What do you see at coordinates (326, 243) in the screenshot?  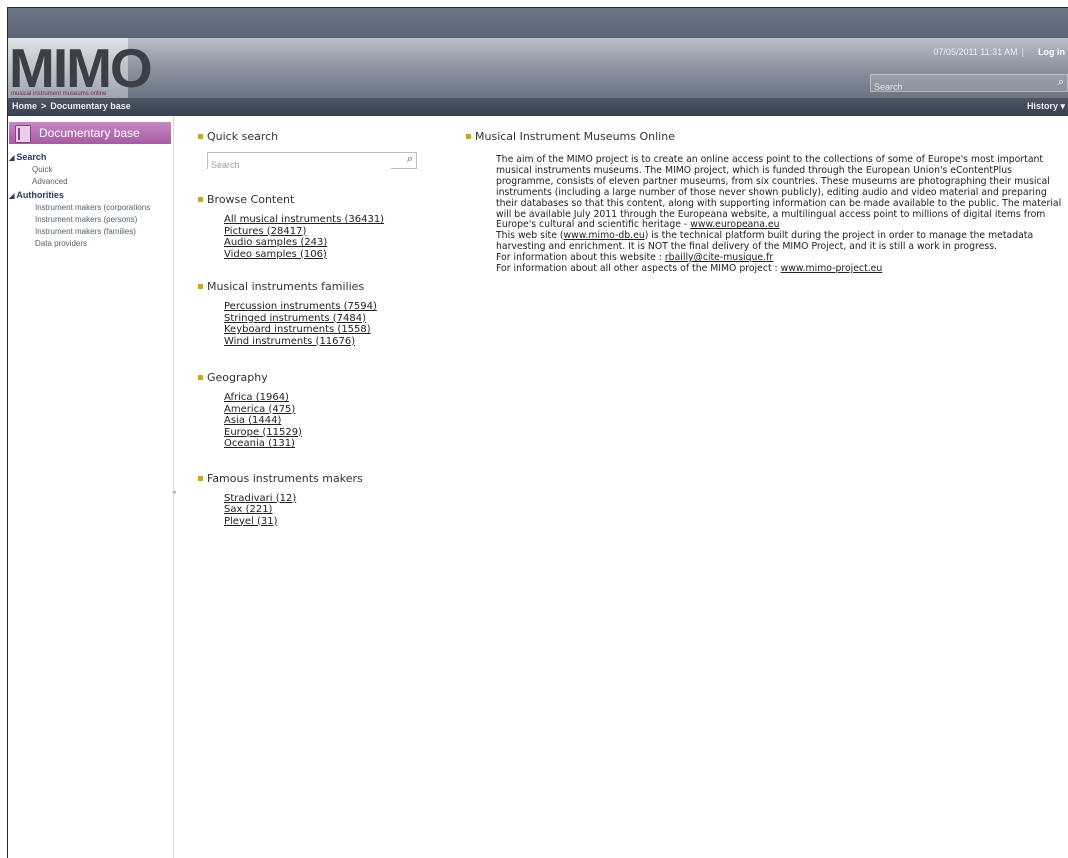 I see `link-audio-samples: Audio samples (243)` at bounding box center [326, 243].